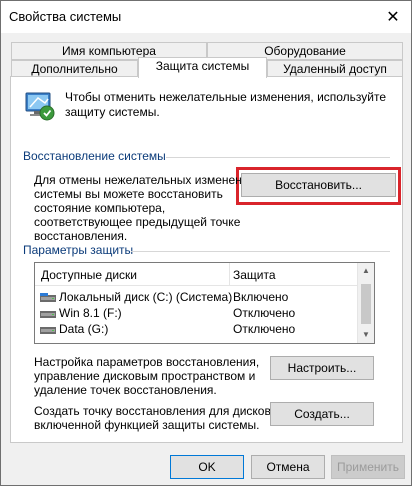  What do you see at coordinates (78, 250) in the screenshot?
I see `protection-group-title: Параметры защиты` at bounding box center [78, 250].